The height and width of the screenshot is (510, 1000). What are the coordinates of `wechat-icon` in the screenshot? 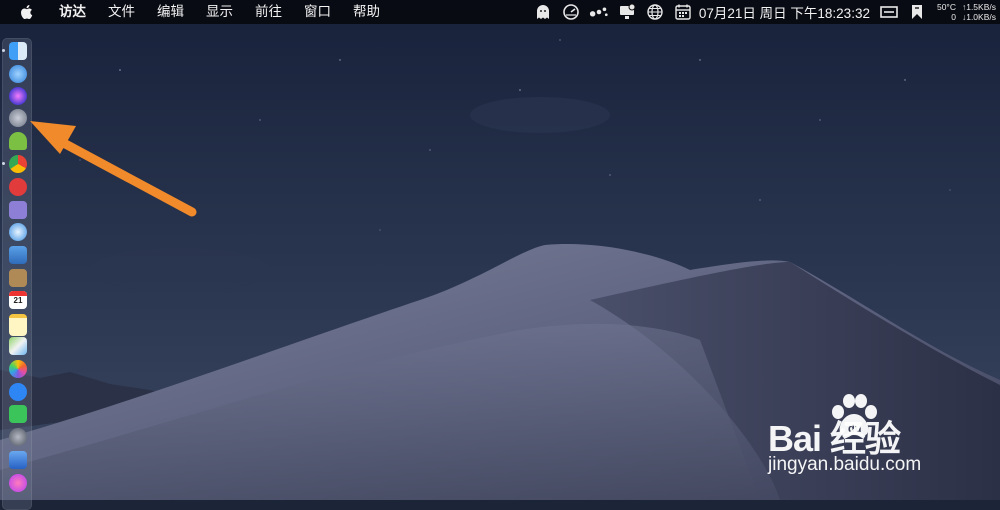 It's located at (18, 414).